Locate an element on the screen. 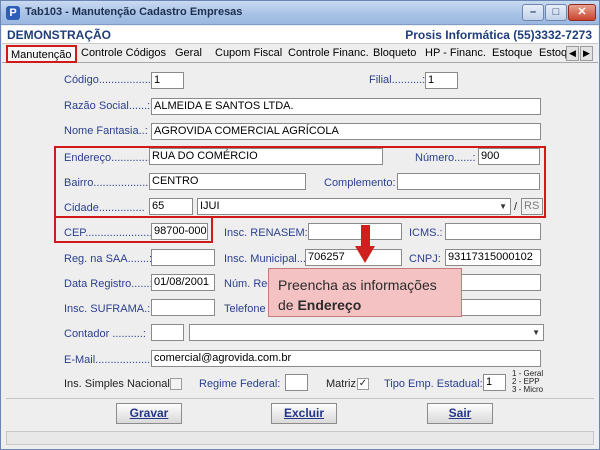 The width and height of the screenshot is (600, 450). bairro-field: CENTRO is located at coordinates (227, 181).